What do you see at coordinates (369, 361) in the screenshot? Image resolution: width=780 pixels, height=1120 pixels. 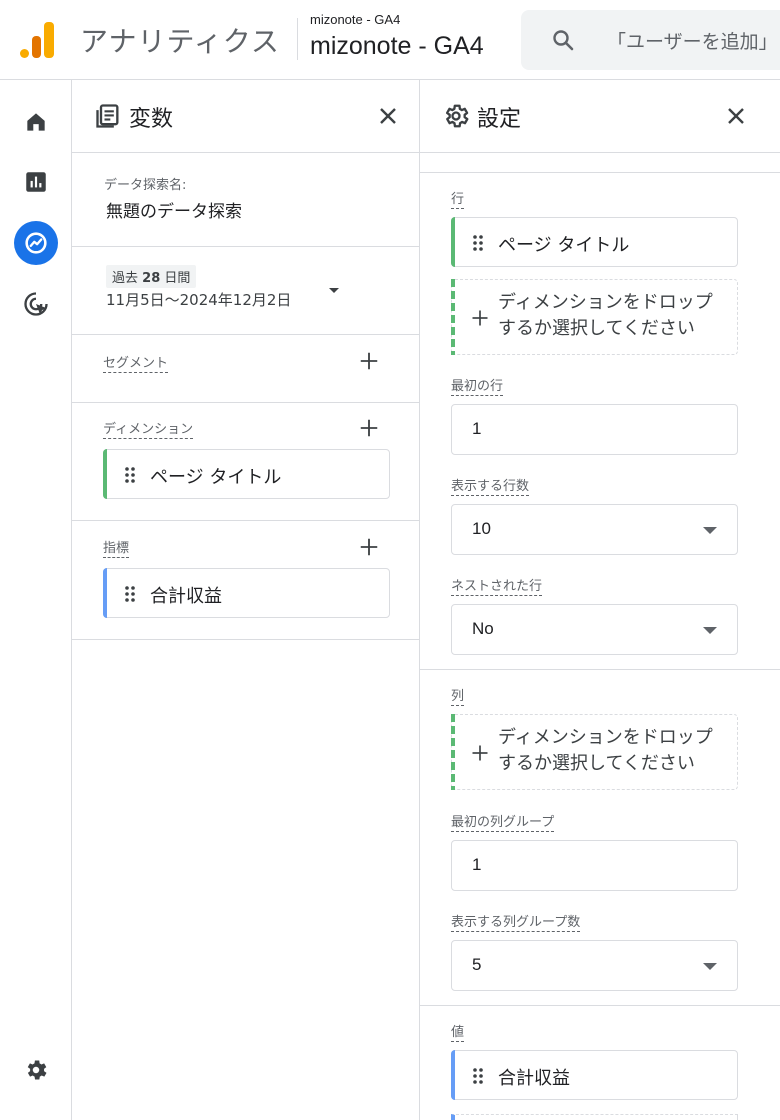 I see `add-segment-plus-icon` at bounding box center [369, 361].